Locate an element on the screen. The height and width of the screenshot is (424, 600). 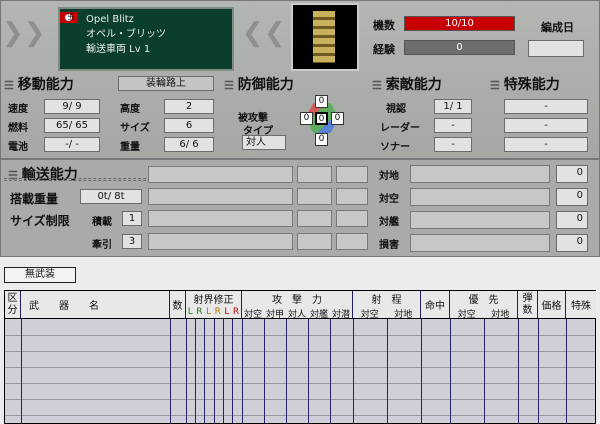
armor-top: 0 is located at coordinates (321, 101).